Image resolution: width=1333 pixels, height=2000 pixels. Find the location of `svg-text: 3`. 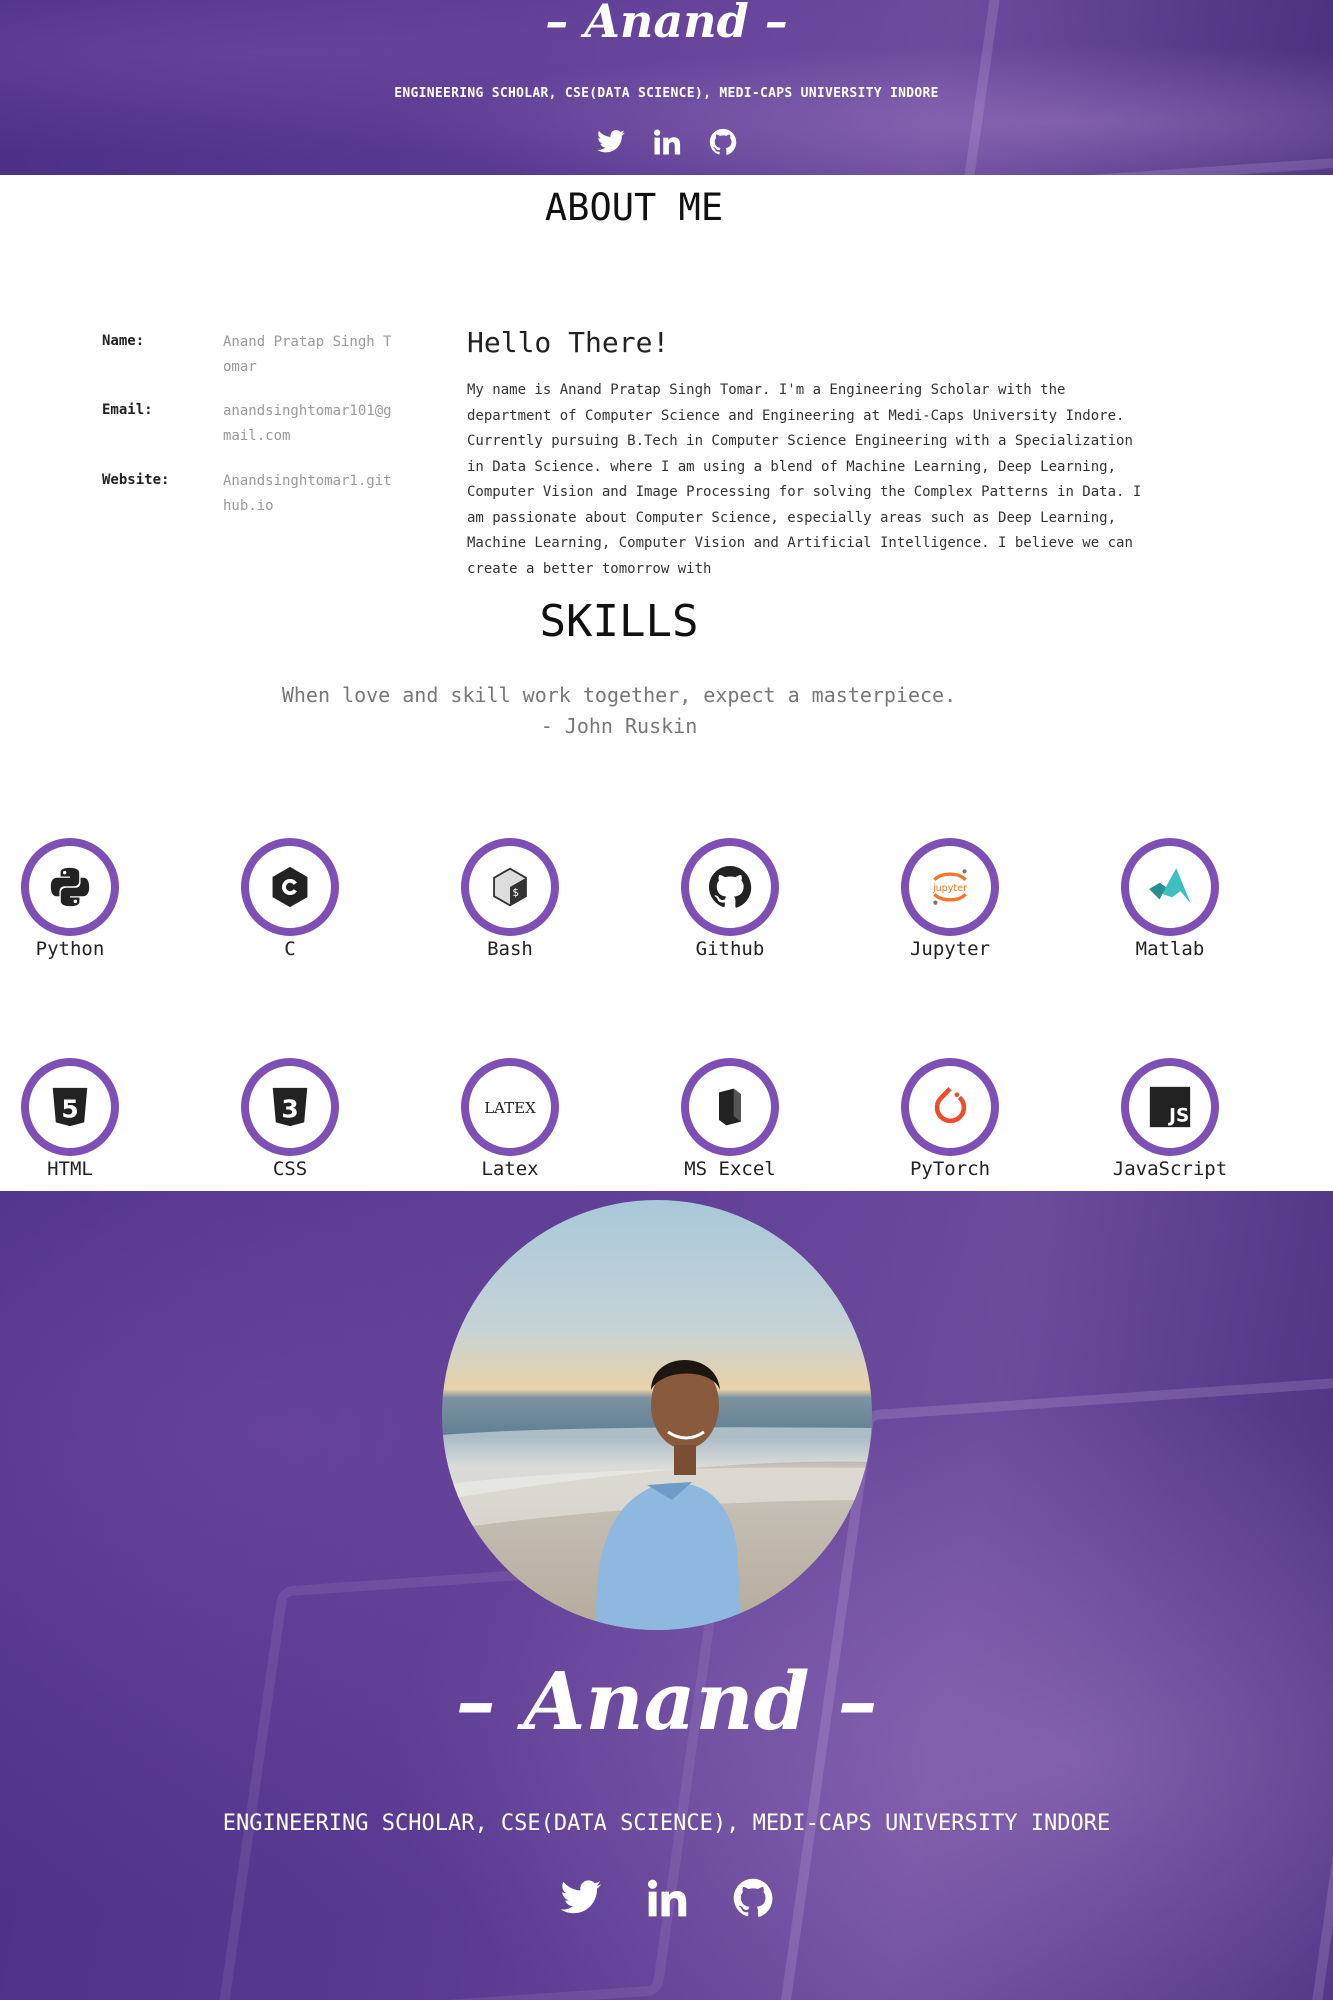

svg-text: 3 is located at coordinates (289, 1109).